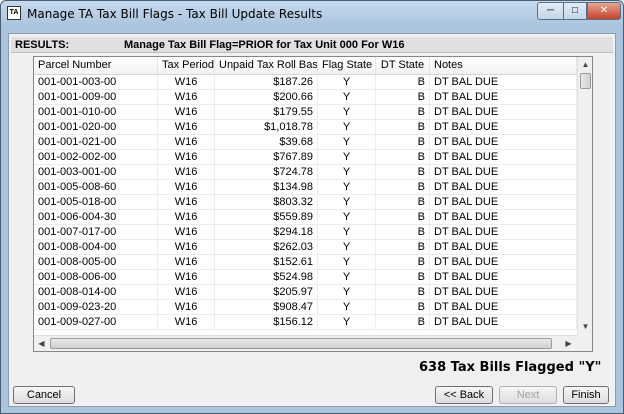 The height and width of the screenshot is (414, 624). Describe the element at coordinates (305, 322) in the screenshot. I see `table-row: 001-009-027-00 W16 $156.12 Y B DT BAL DUE` at that location.